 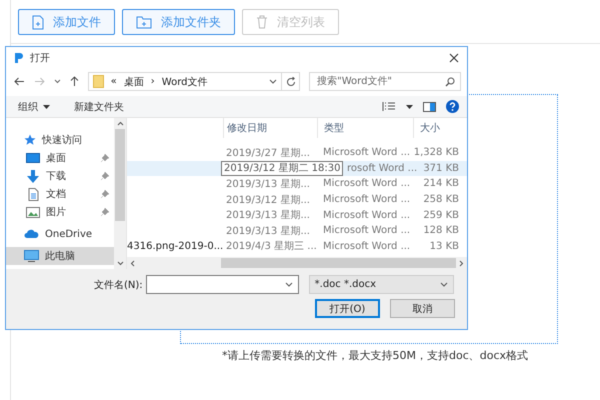 I want to click on tooltip: 2019/3/12 星期二 18:30, so click(x=282, y=168).